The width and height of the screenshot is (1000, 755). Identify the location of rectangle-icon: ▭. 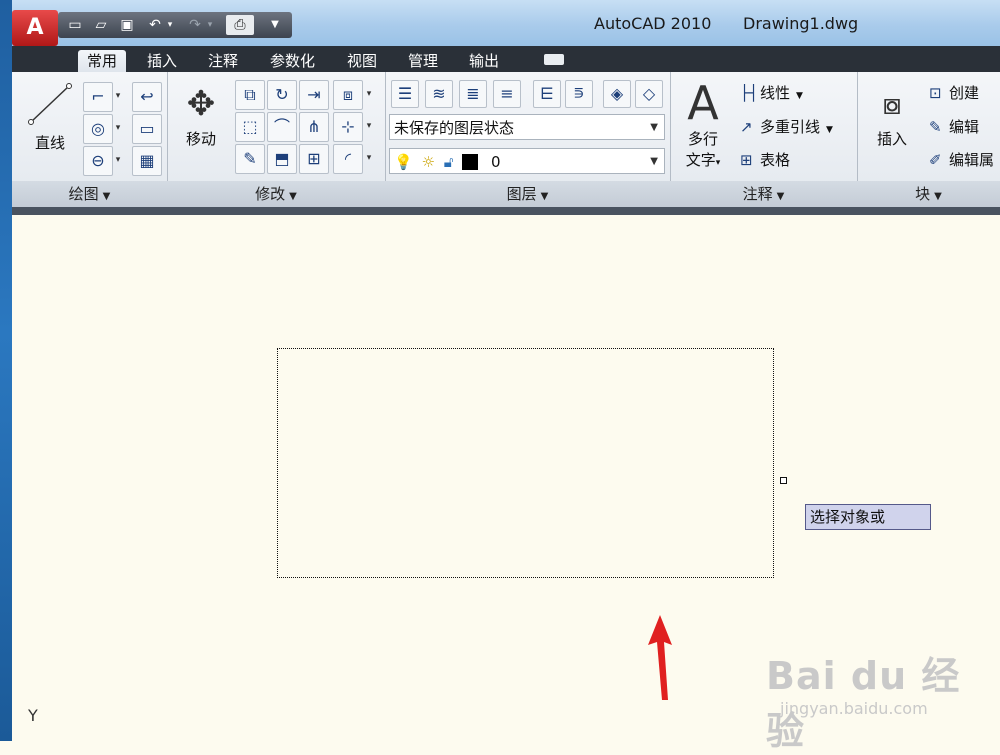
(147, 129).